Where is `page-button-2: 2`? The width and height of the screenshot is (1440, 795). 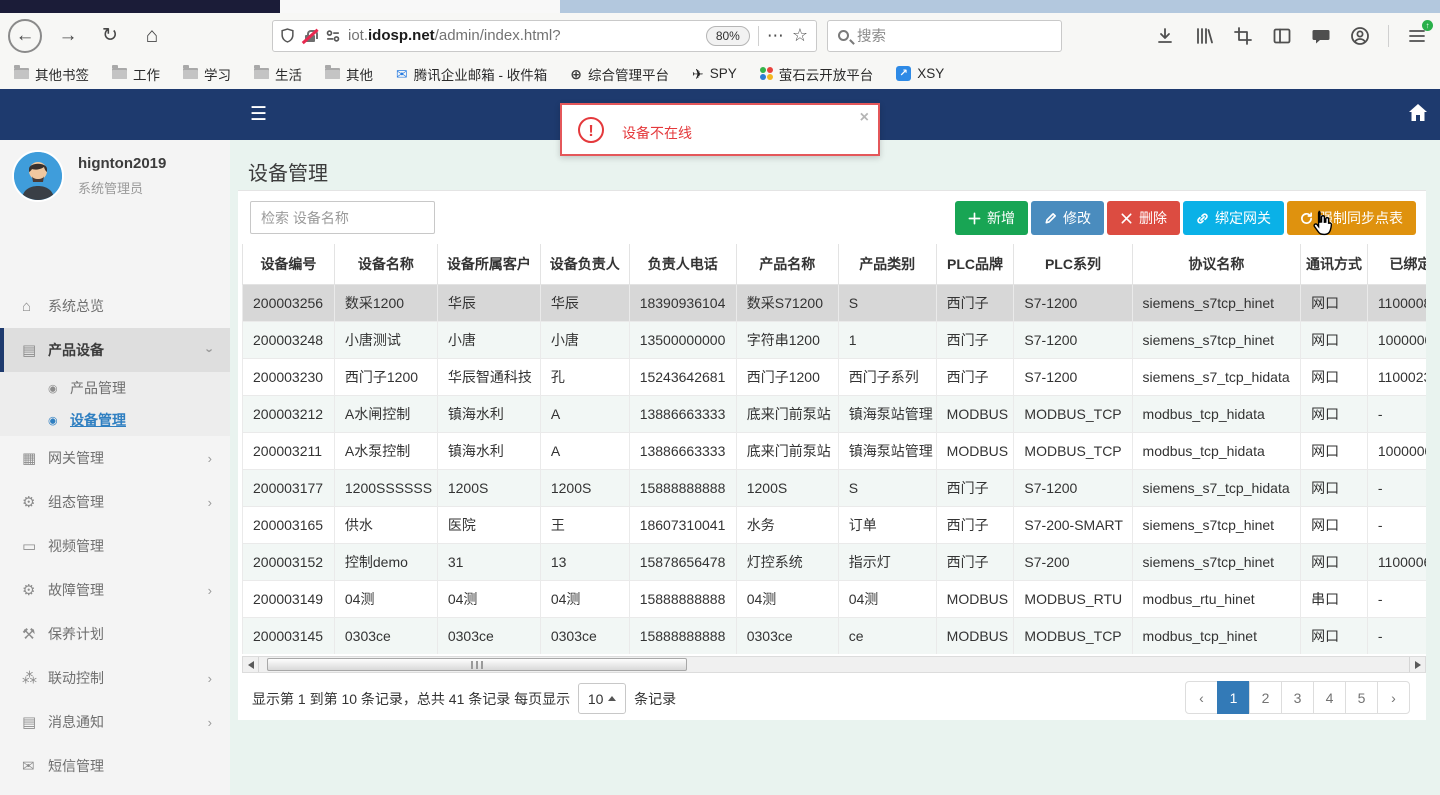
page-button-2: 2 is located at coordinates (1265, 697).